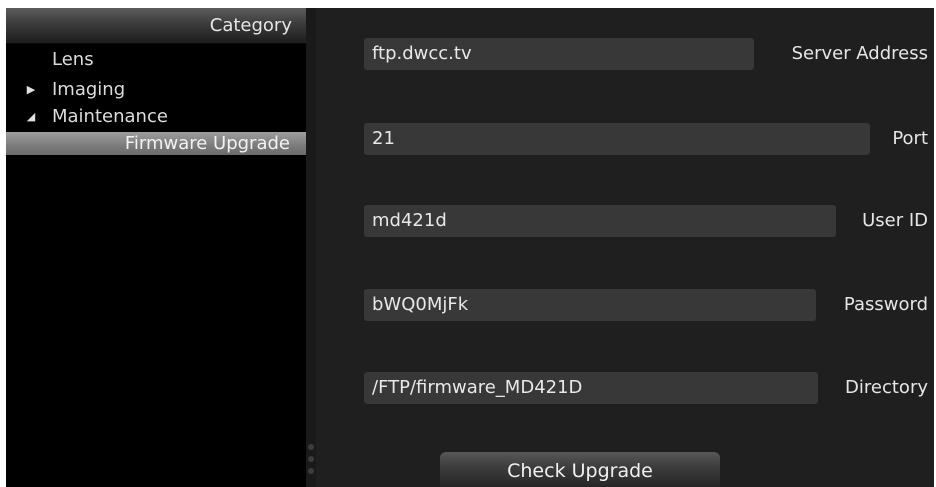 This screenshot has width=936, height=487. I want to click on directory-input: /FTP/firmware_MD421D, so click(591, 388).